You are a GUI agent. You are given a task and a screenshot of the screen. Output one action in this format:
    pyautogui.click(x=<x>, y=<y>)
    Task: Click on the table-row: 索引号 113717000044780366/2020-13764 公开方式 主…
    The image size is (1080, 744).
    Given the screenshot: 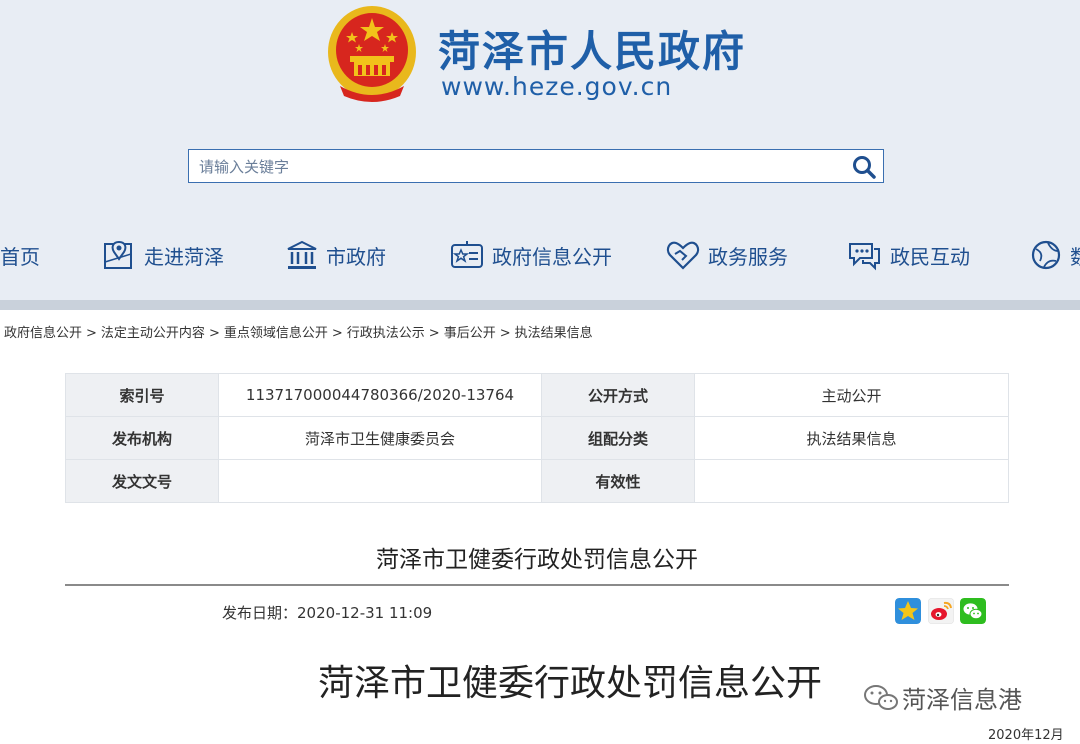 What is the action you would take?
    pyautogui.click(x=537, y=395)
    